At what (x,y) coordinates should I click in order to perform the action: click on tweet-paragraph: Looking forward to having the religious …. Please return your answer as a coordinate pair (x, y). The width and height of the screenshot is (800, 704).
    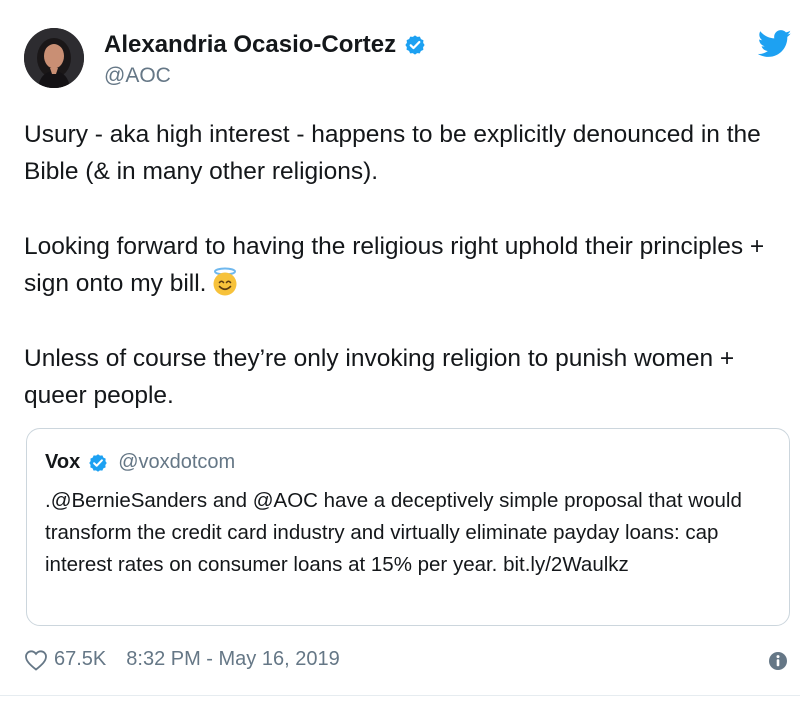
    Looking at the image, I should click on (394, 265).